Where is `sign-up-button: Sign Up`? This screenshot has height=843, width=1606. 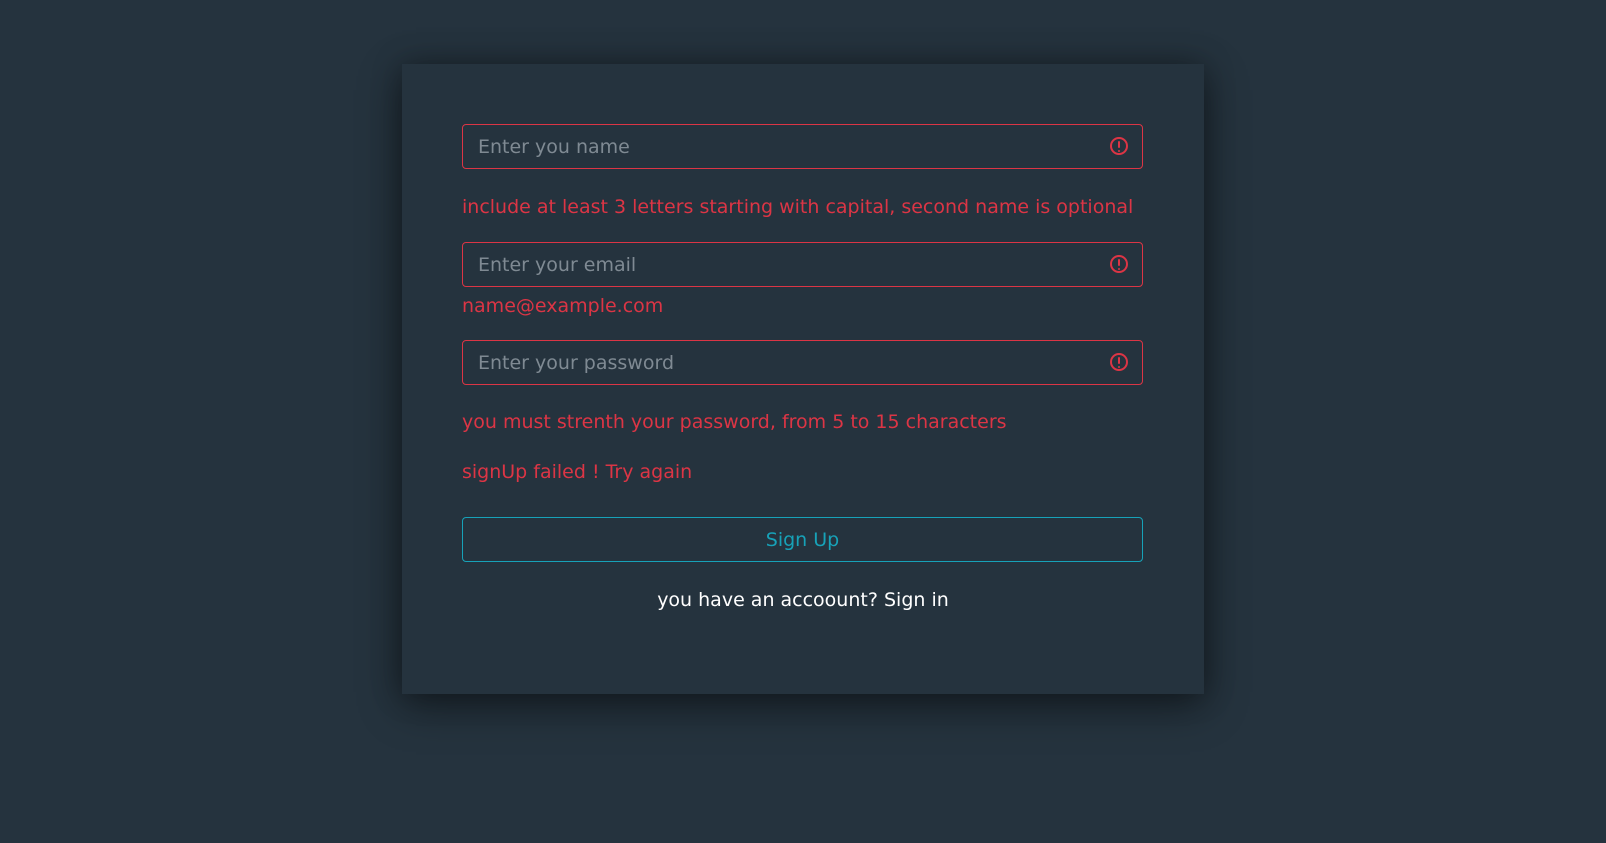 sign-up-button: Sign Up is located at coordinates (802, 539).